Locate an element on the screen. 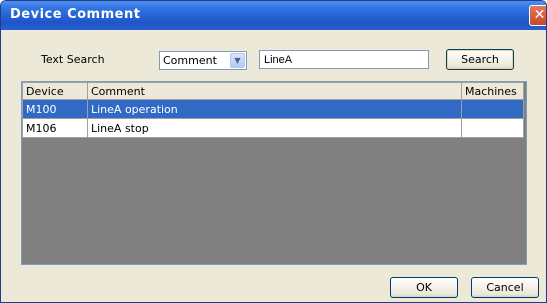  search-input is located at coordinates (344, 59).